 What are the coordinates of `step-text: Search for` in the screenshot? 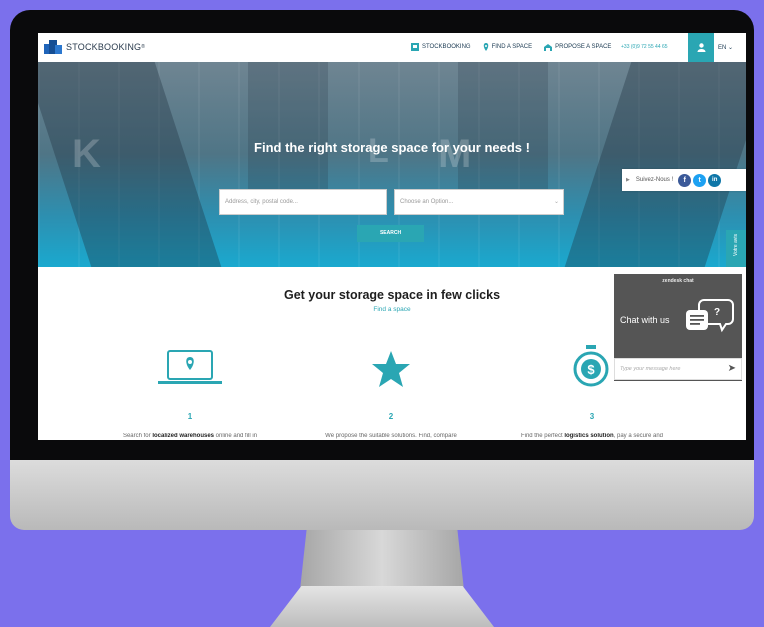 It's located at (137, 436).